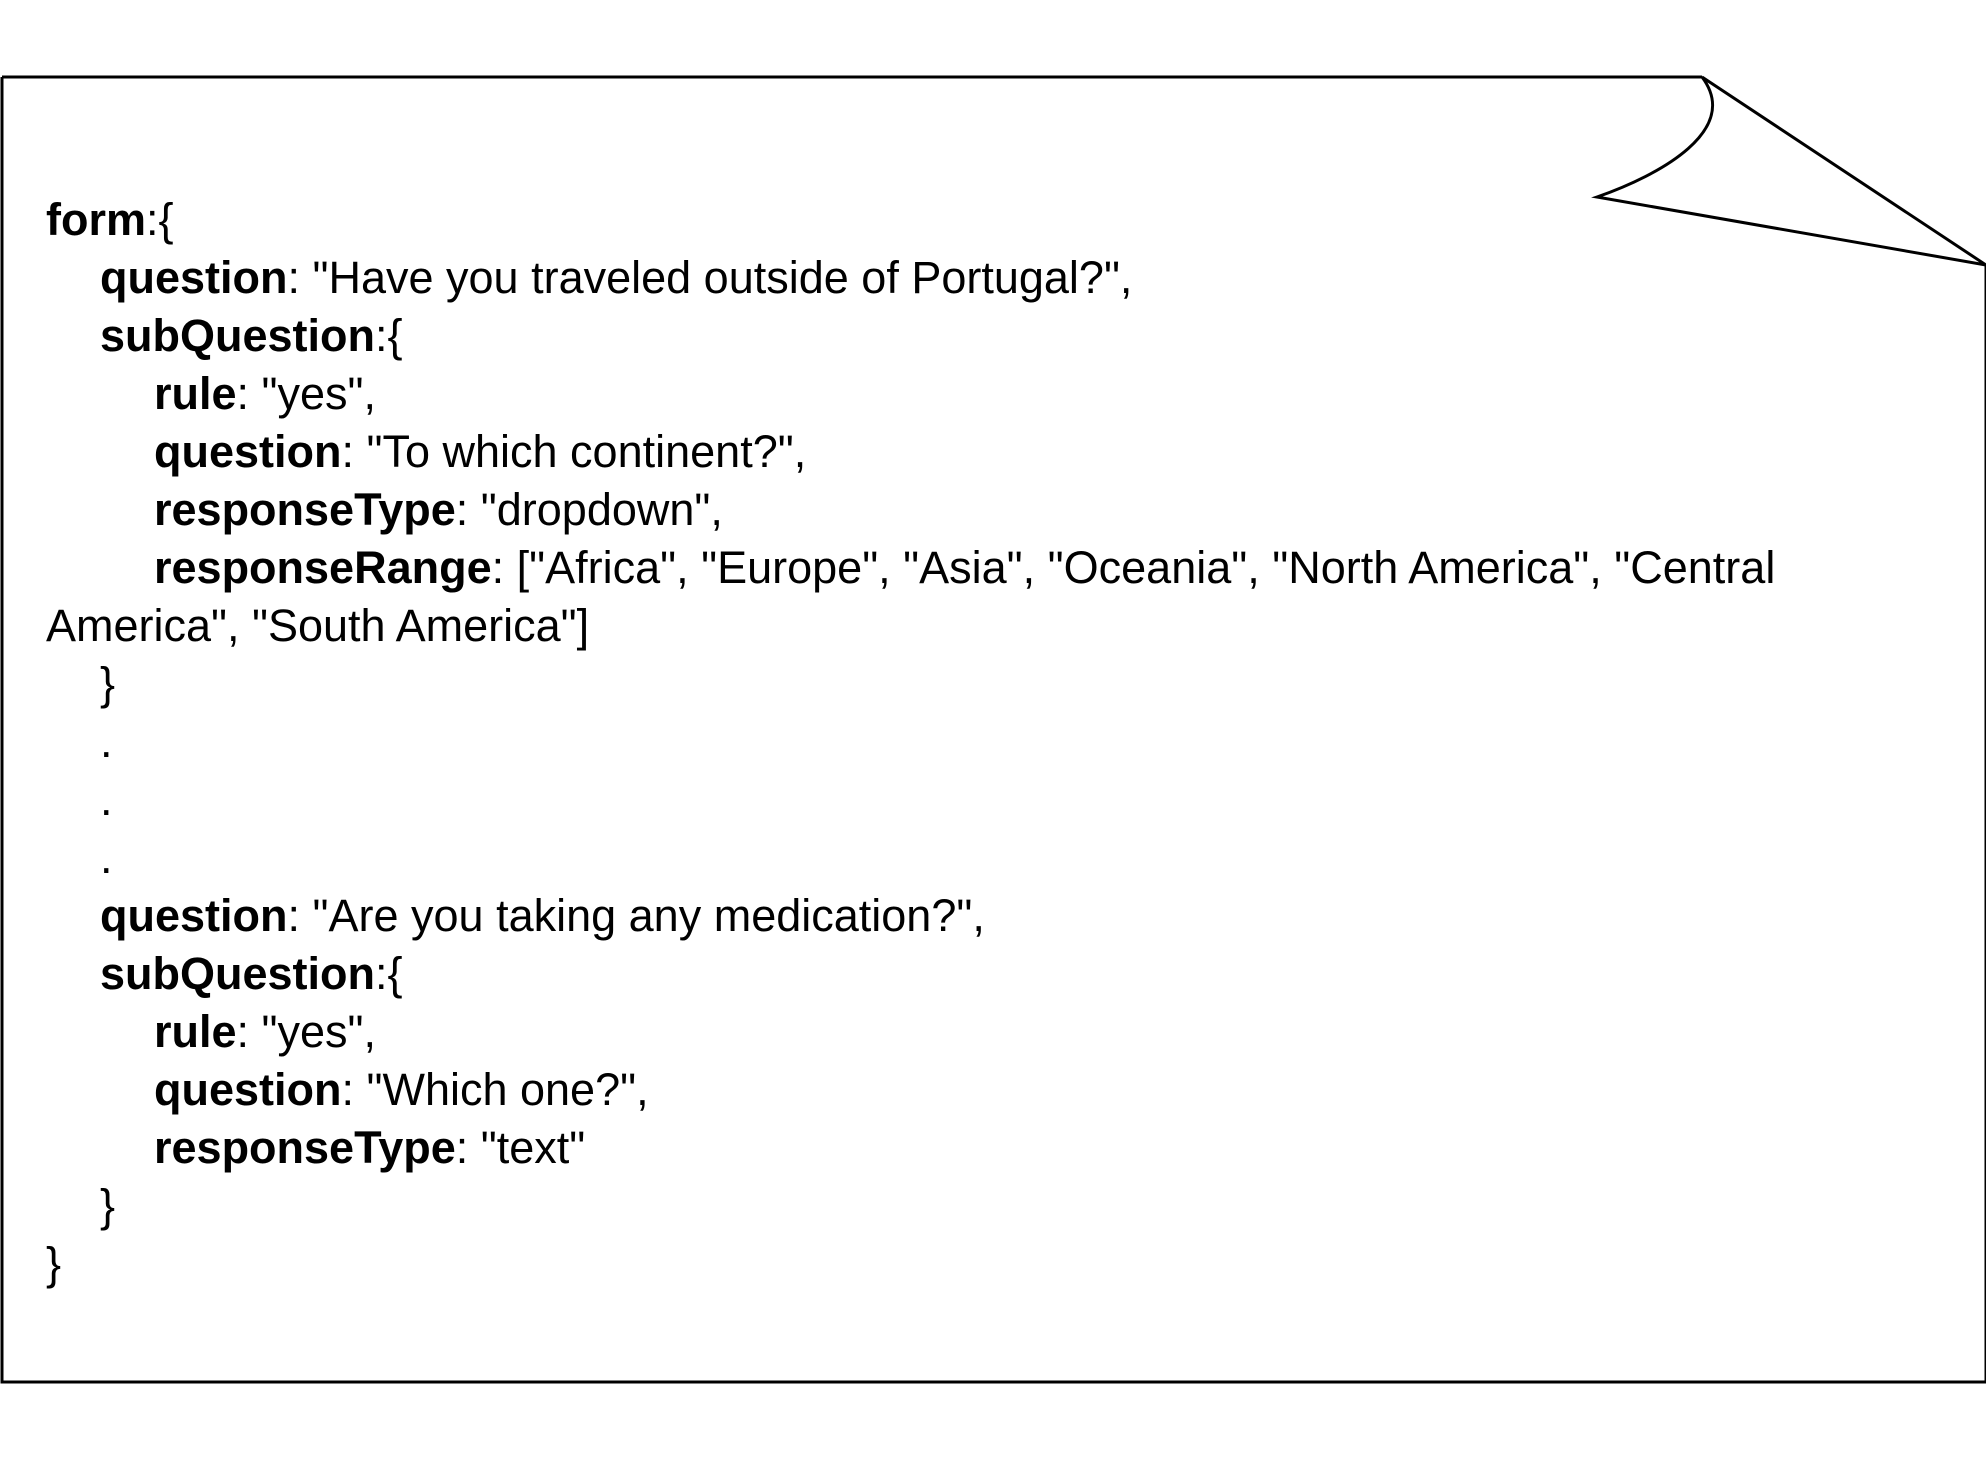 The image size is (1986, 1470). I want to click on code-value: : "dropdown",, so click(589, 509).